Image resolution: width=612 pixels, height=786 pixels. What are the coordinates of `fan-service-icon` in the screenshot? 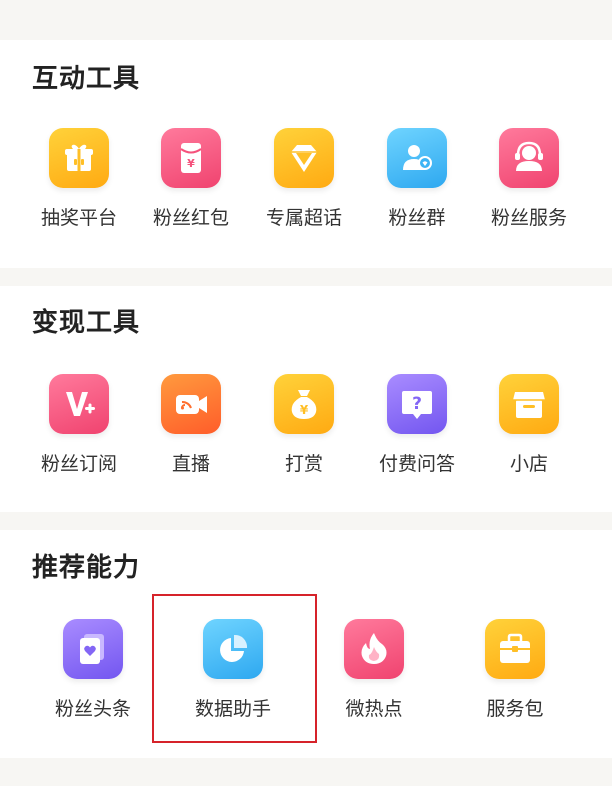 It's located at (529, 158).